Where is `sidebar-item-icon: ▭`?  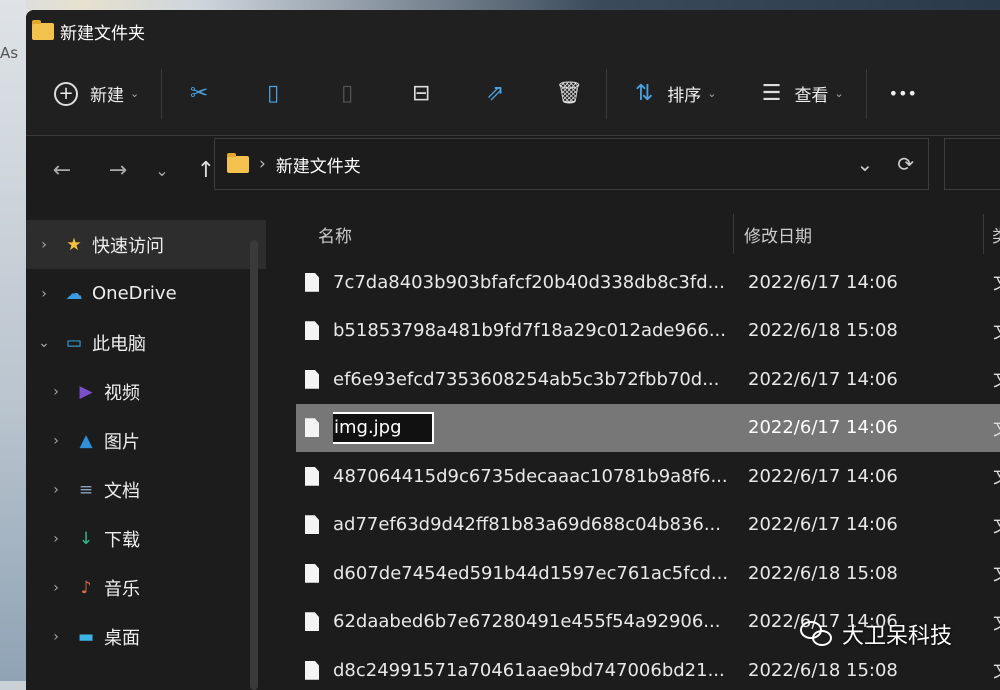 sidebar-item-icon: ▭ is located at coordinates (74, 342).